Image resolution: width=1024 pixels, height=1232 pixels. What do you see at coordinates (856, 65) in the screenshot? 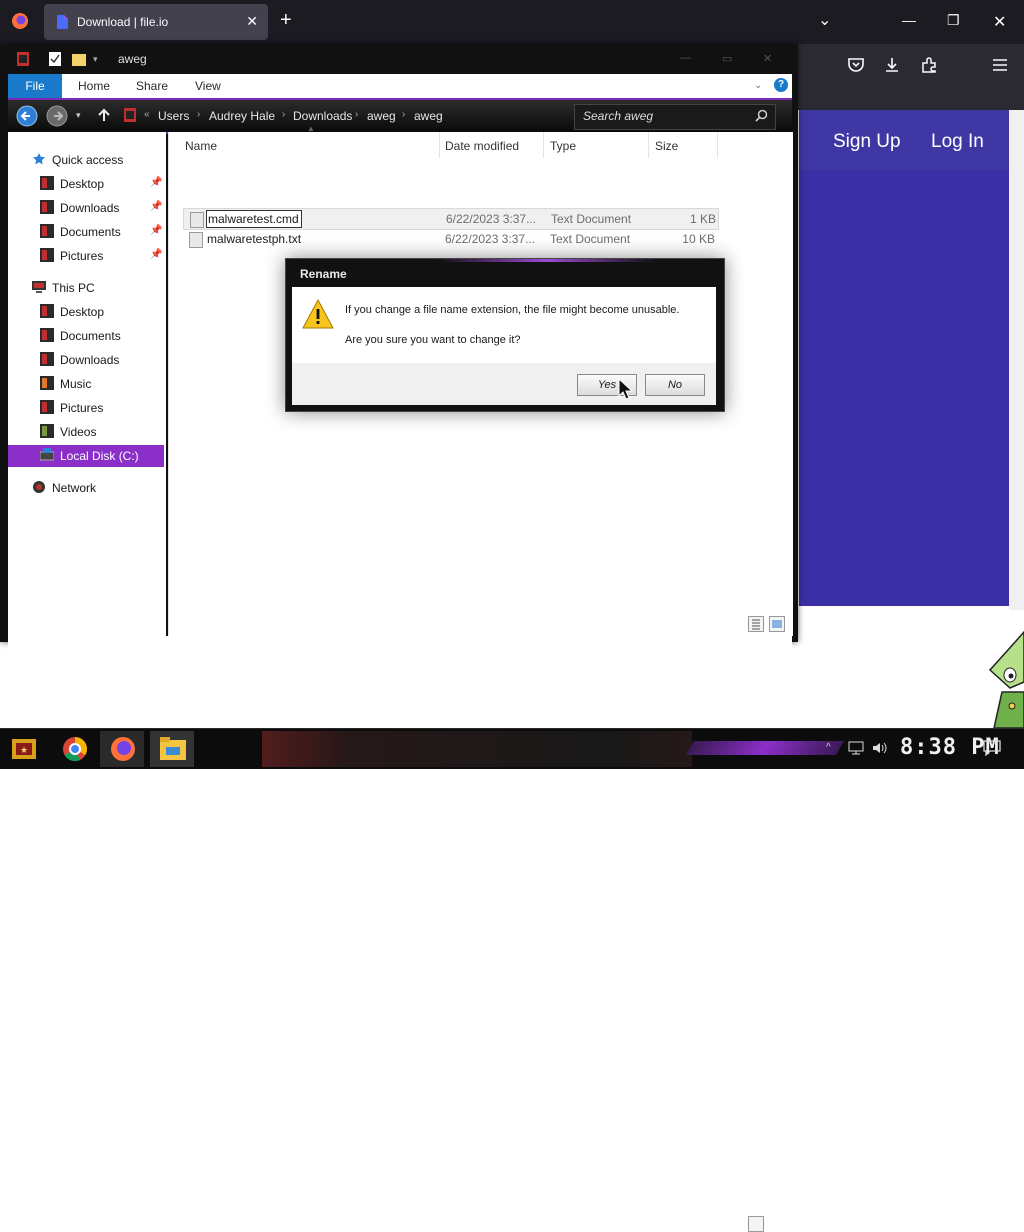
I see `pocket-icon` at bounding box center [856, 65].